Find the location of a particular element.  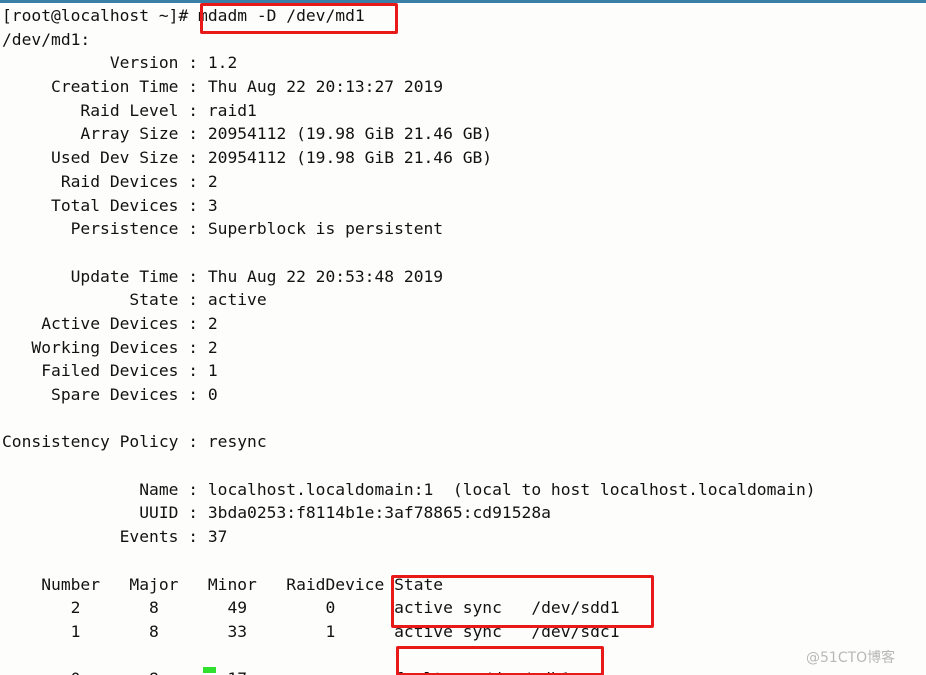

terminal-line-creation-time: Creation Time : Thu Aug 22 20:13:27 2019 is located at coordinates (223, 87).